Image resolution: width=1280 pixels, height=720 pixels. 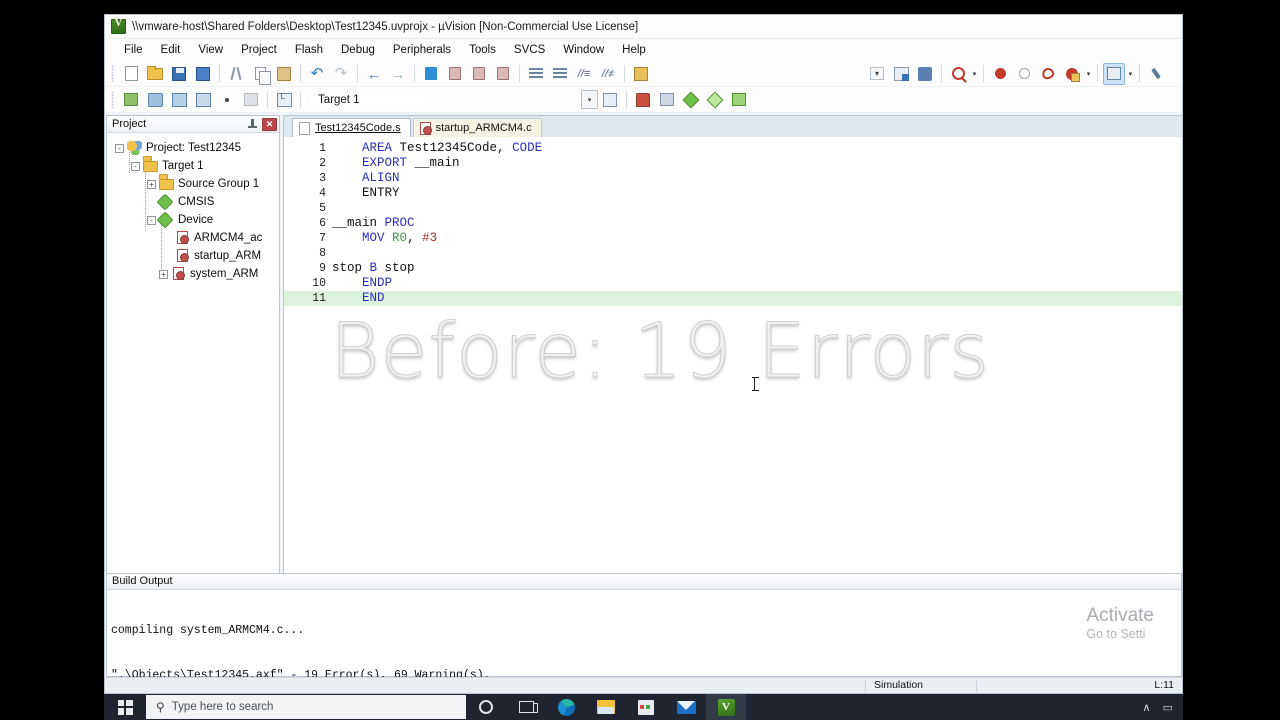 What do you see at coordinates (733, 253) in the screenshot?
I see `code-line: 8` at bounding box center [733, 253].